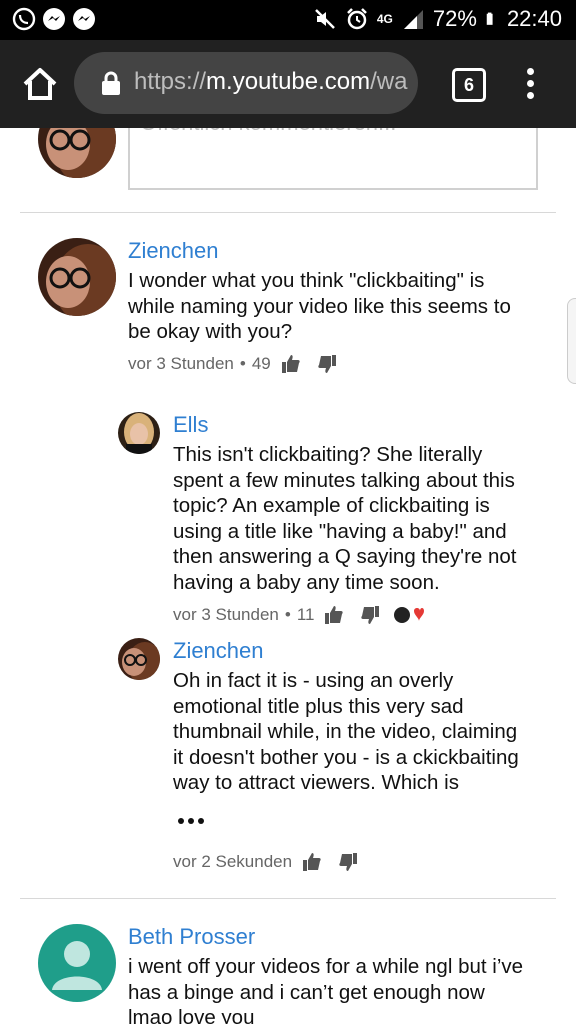 The height and width of the screenshot is (1024, 576). What do you see at coordinates (454, 18) in the screenshot?
I see `battery-percent: 72%` at bounding box center [454, 18].